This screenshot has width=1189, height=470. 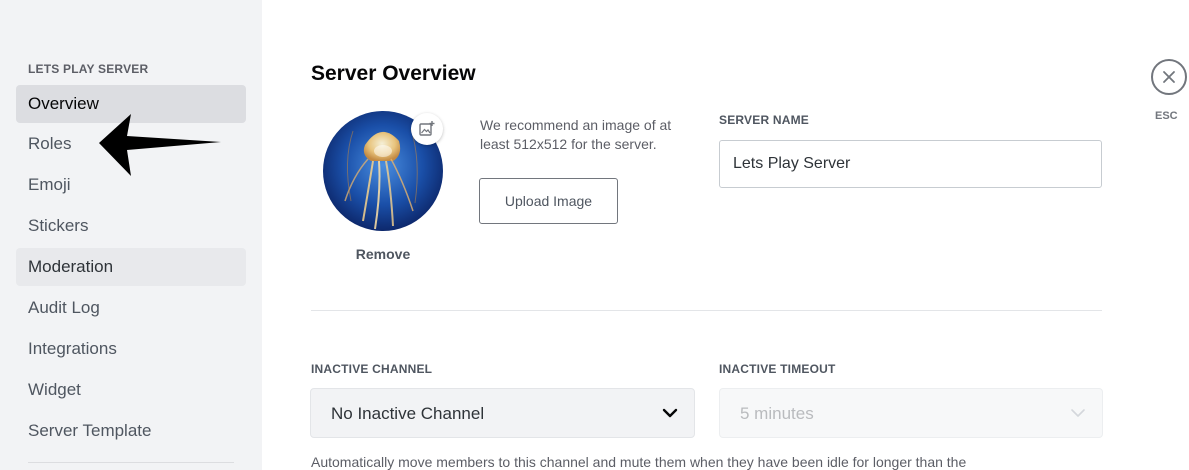 I want to click on sidebar-item-server-template: Server Template, so click(x=131, y=431).